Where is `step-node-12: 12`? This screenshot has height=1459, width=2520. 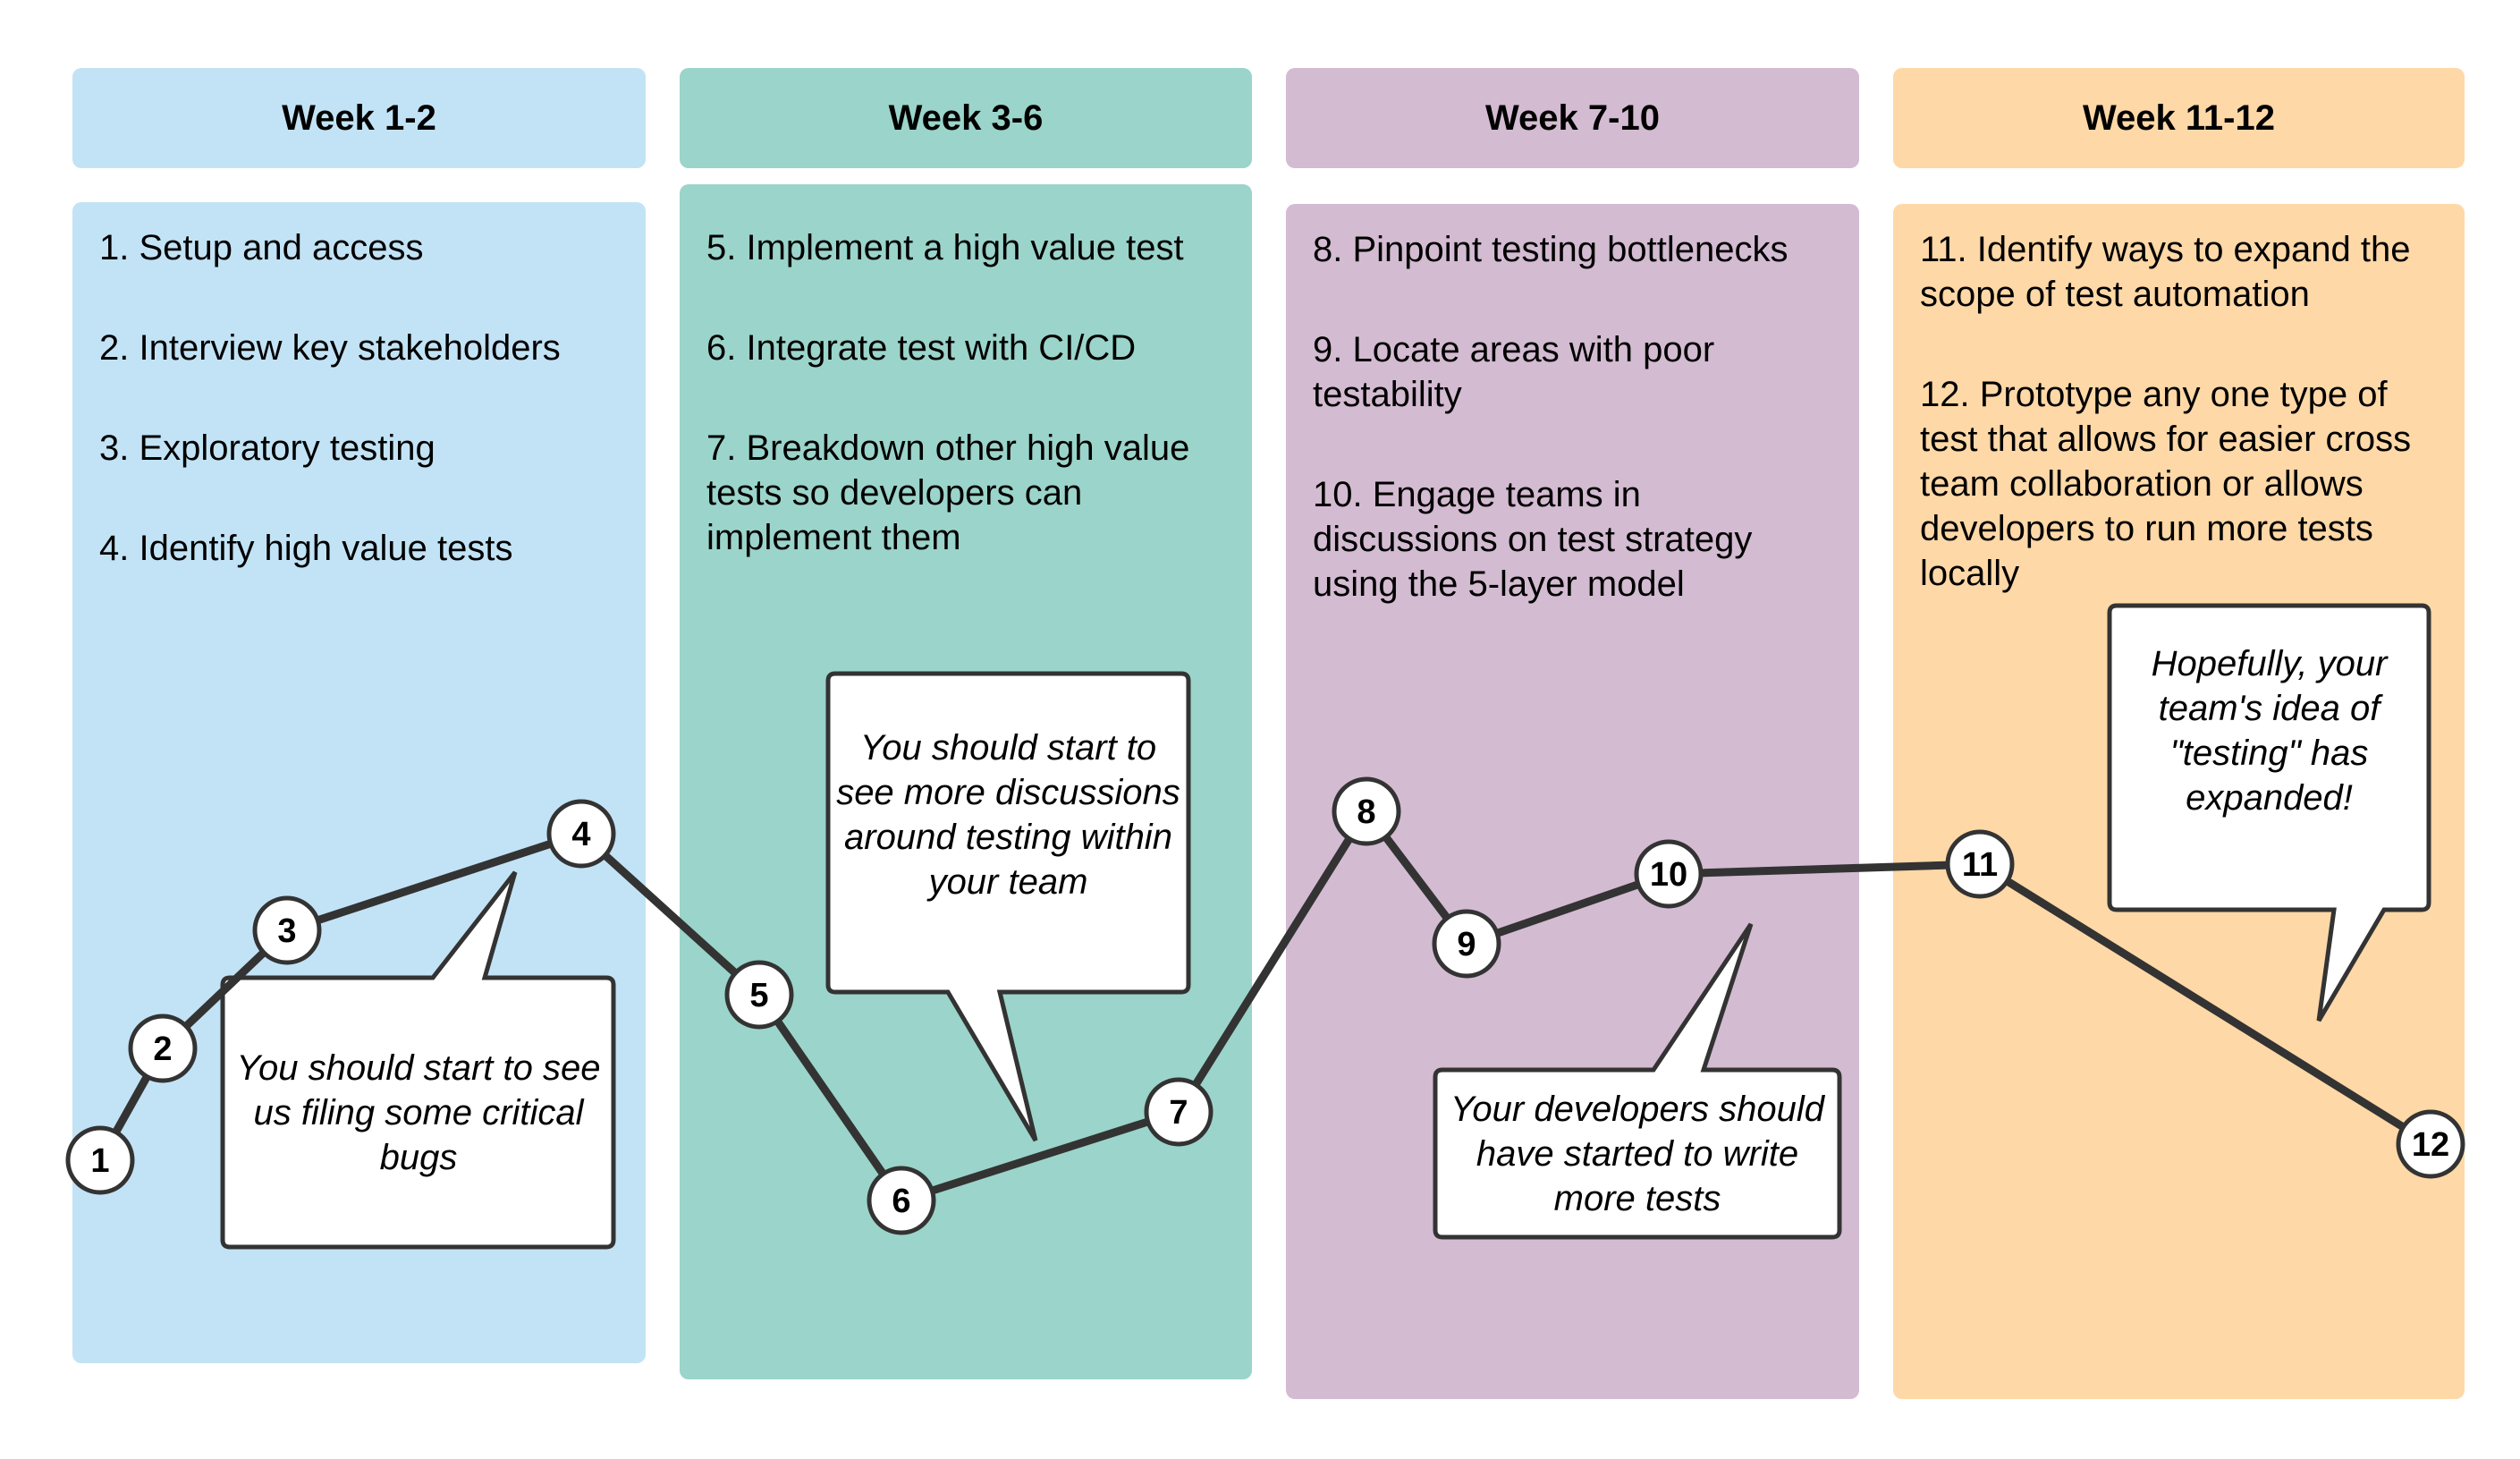 step-node-12: 12 is located at coordinates (2430, 1144).